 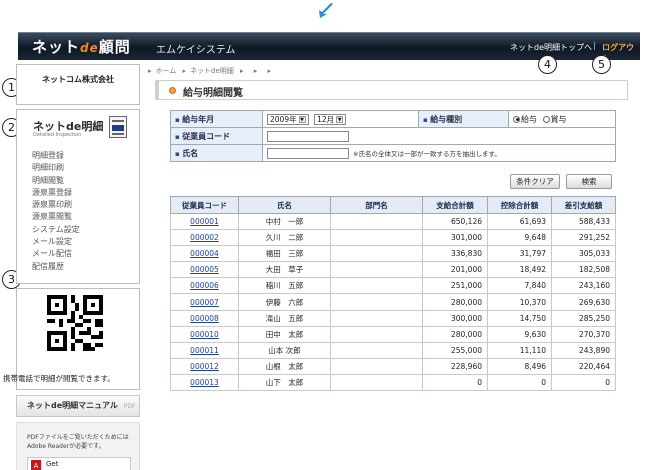 I want to click on total-pay: 301,000, so click(x=455, y=238).